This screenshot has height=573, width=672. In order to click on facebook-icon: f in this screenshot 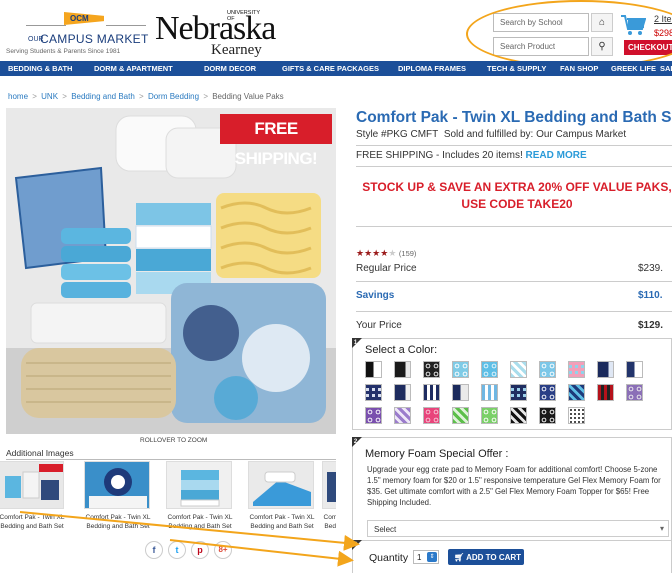, I will do `click(154, 550)`.